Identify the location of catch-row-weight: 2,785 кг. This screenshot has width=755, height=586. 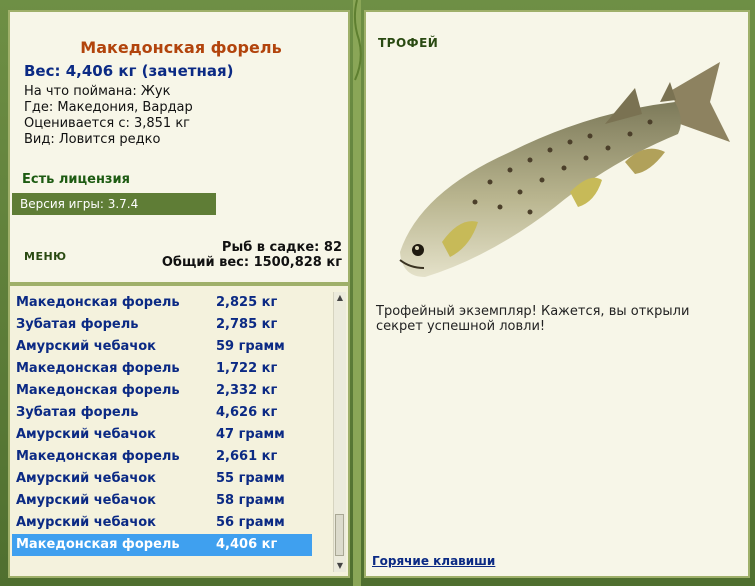
(247, 324).